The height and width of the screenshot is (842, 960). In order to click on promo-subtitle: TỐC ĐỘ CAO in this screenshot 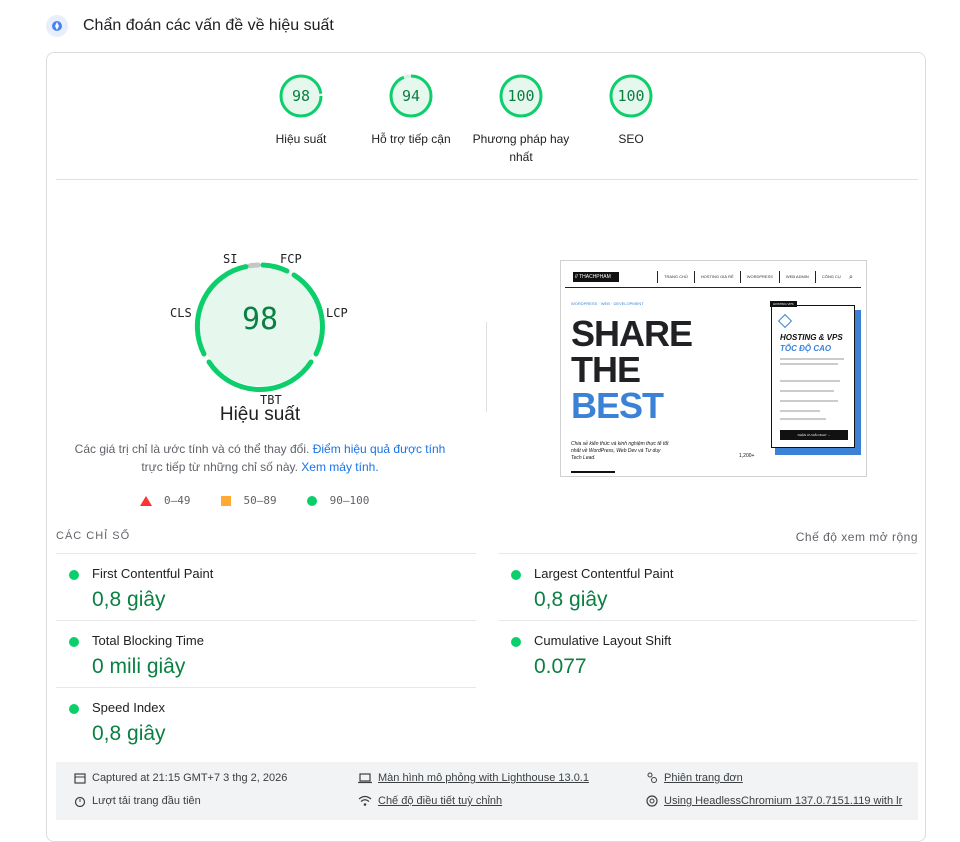, I will do `click(806, 348)`.